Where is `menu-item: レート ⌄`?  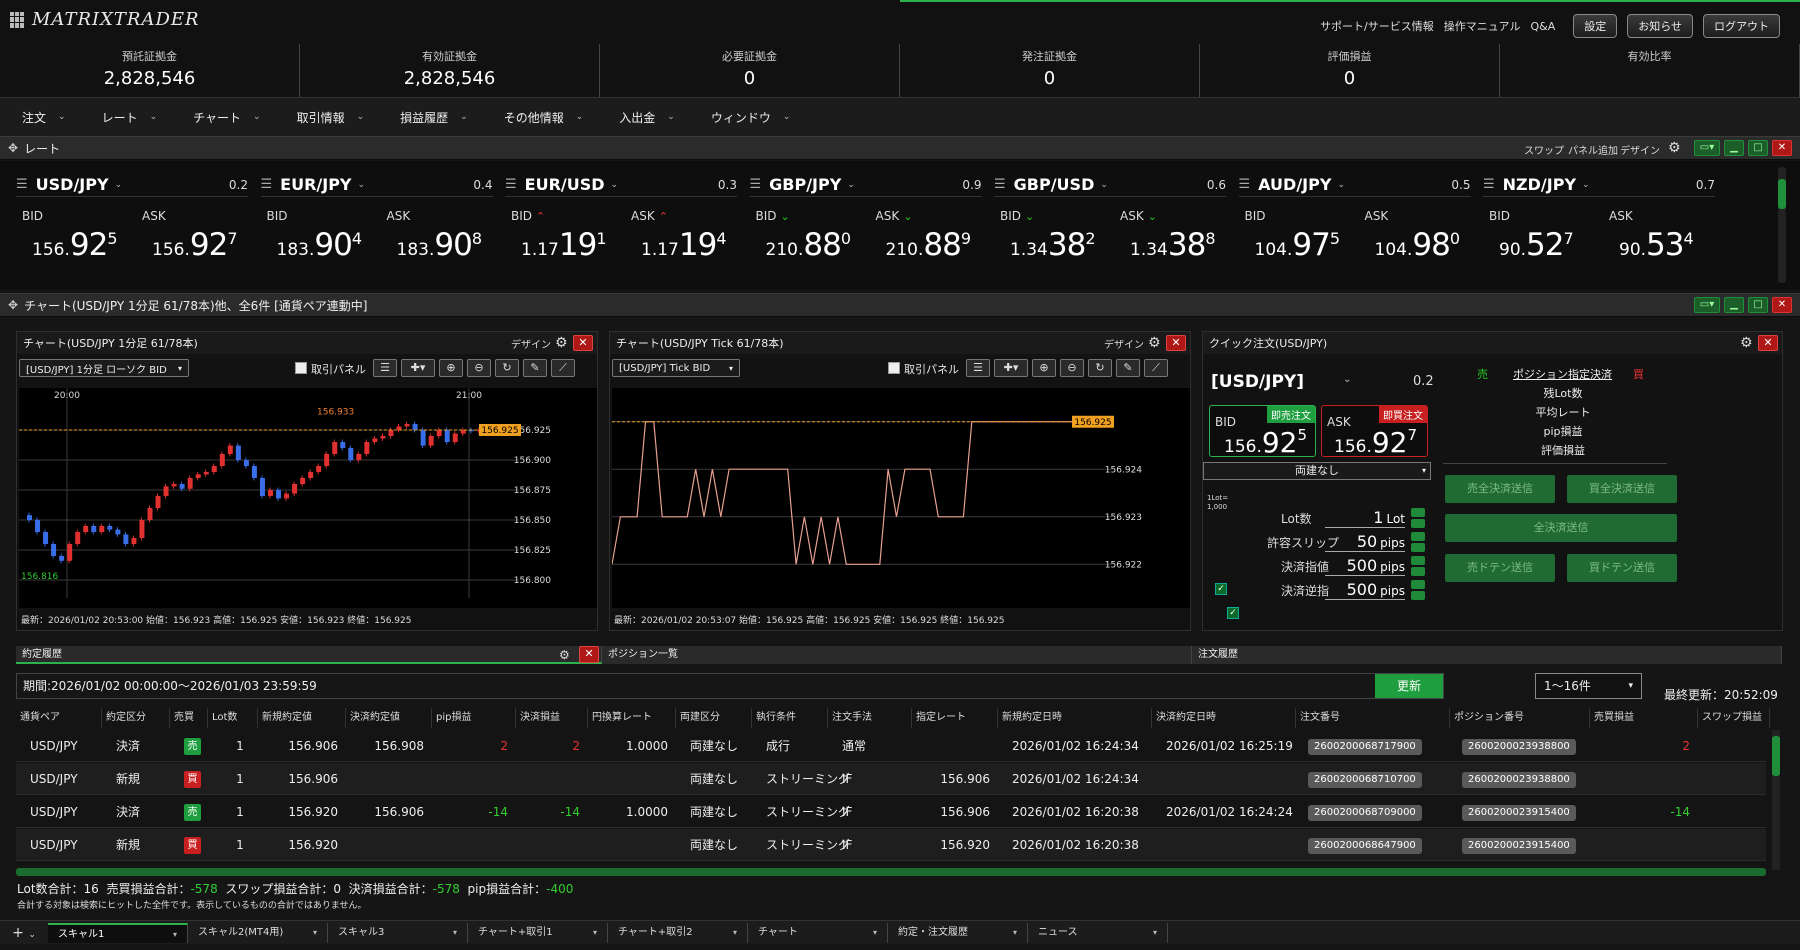
menu-item: レート ⌄ is located at coordinates (130, 117).